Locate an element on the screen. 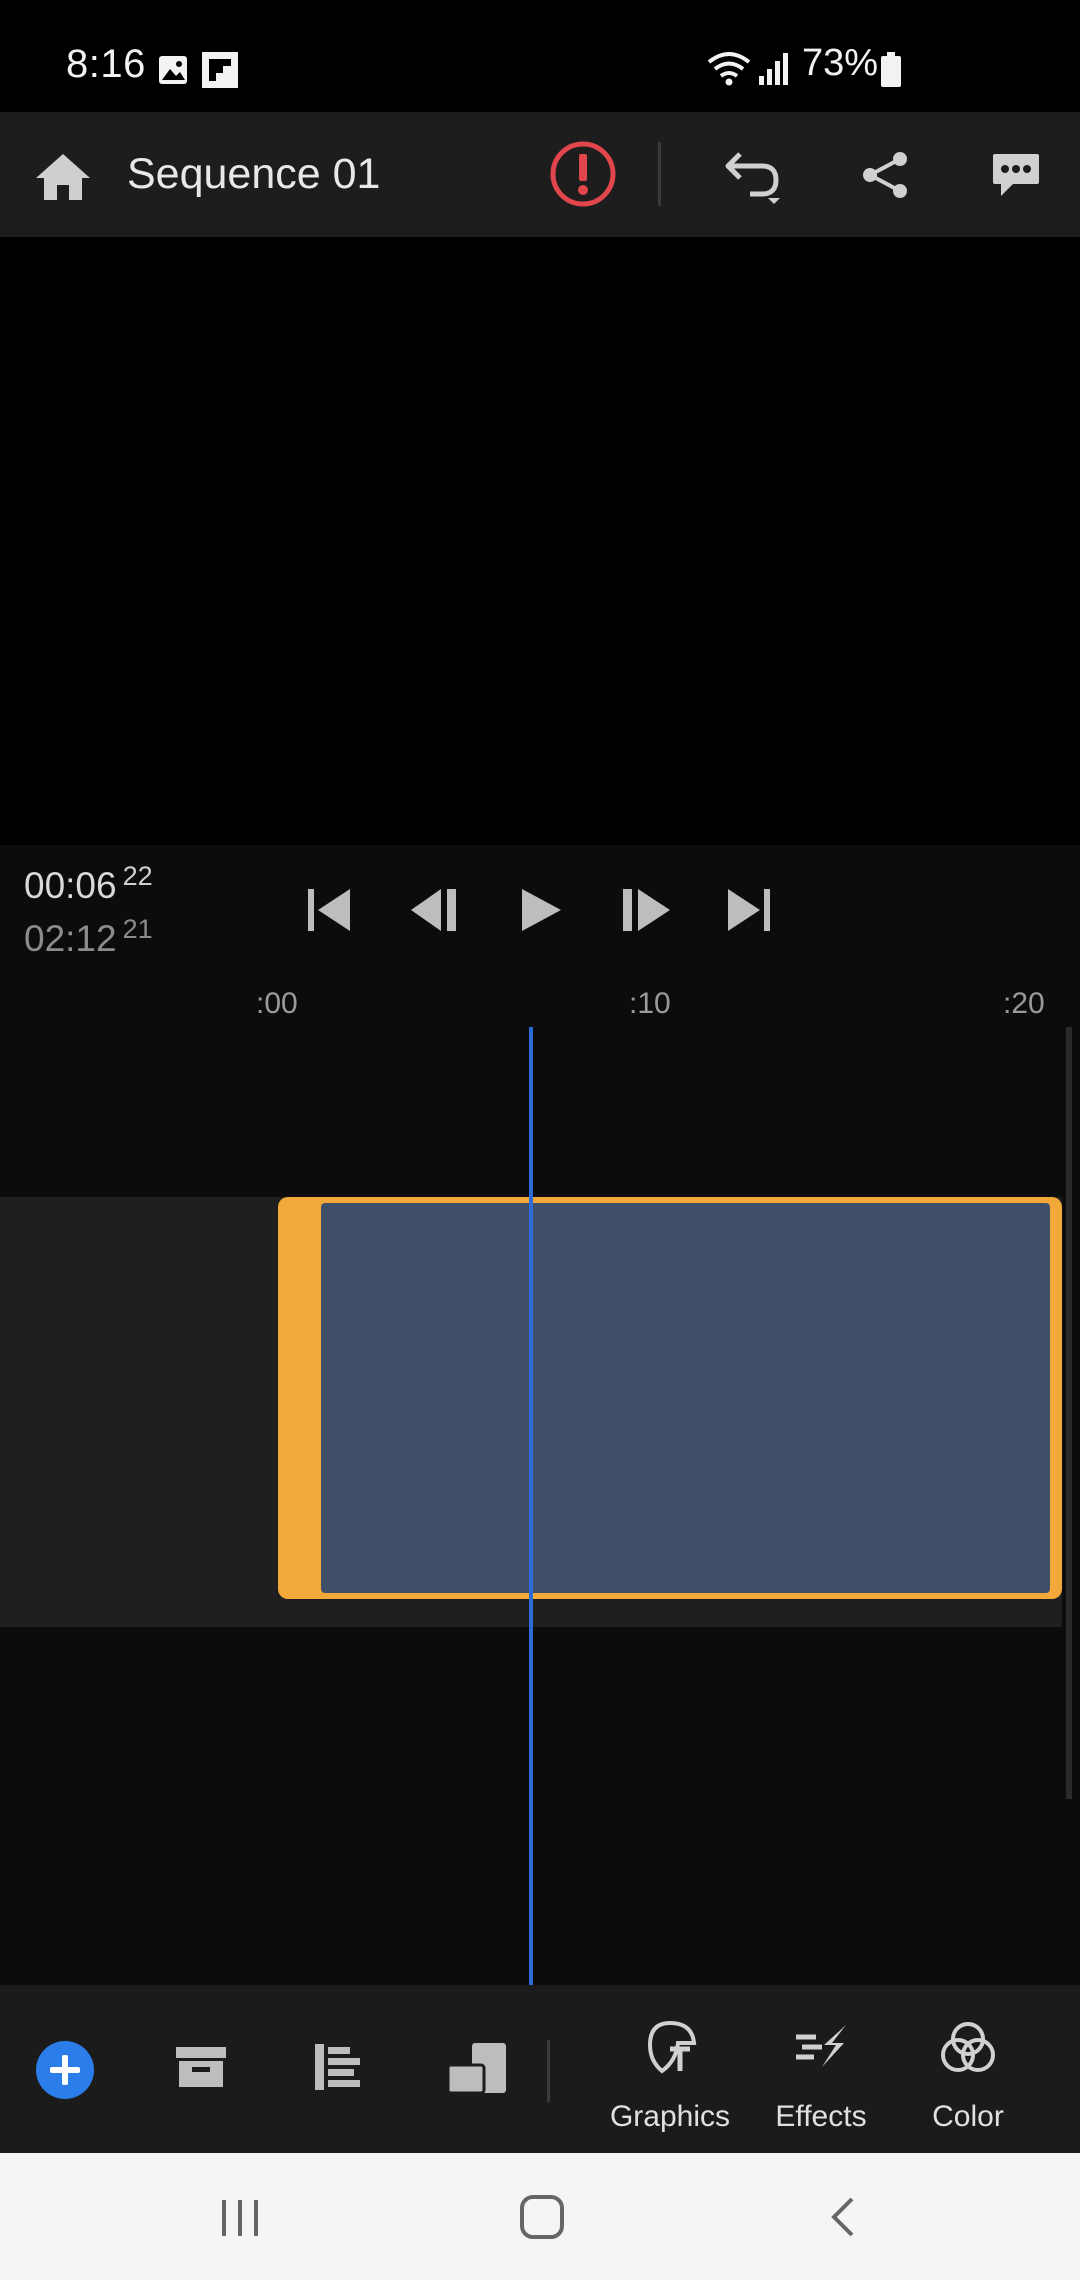 This screenshot has height=2280, width=1080. signal-icon is located at coordinates (773, 69).